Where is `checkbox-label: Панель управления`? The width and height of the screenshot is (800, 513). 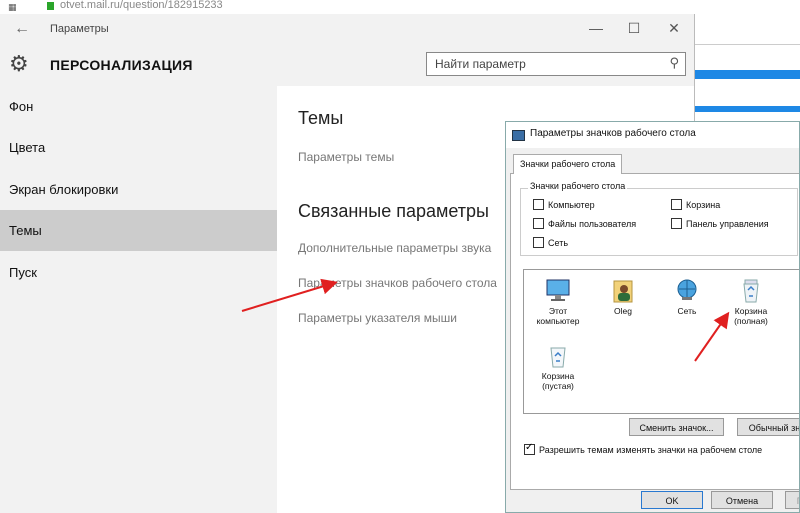 checkbox-label: Панель управления is located at coordinates (727, 224).